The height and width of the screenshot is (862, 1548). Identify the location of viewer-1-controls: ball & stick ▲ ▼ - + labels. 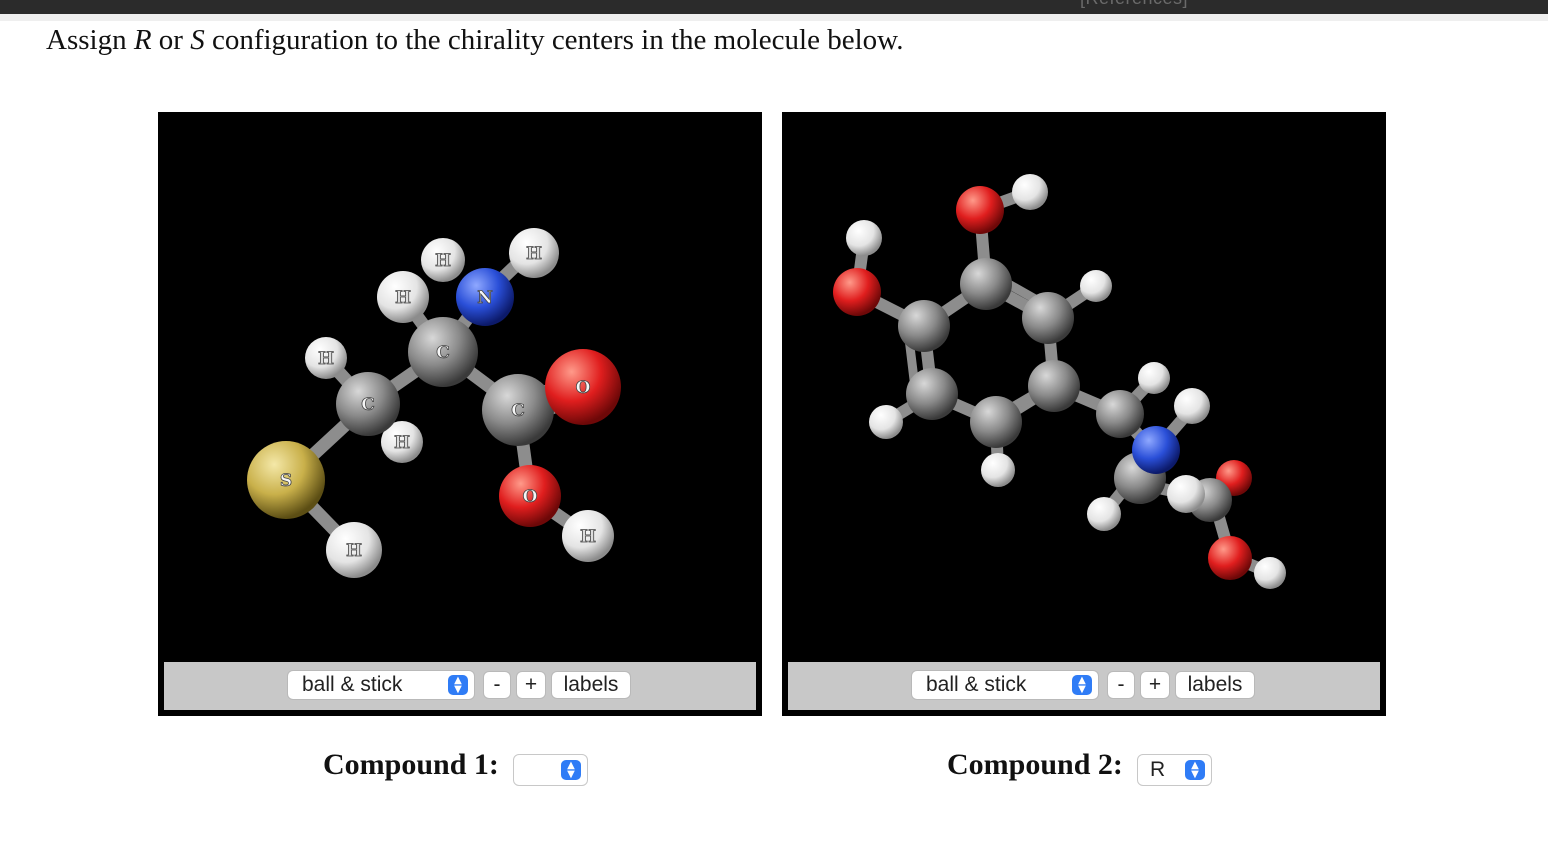
(460, 686).